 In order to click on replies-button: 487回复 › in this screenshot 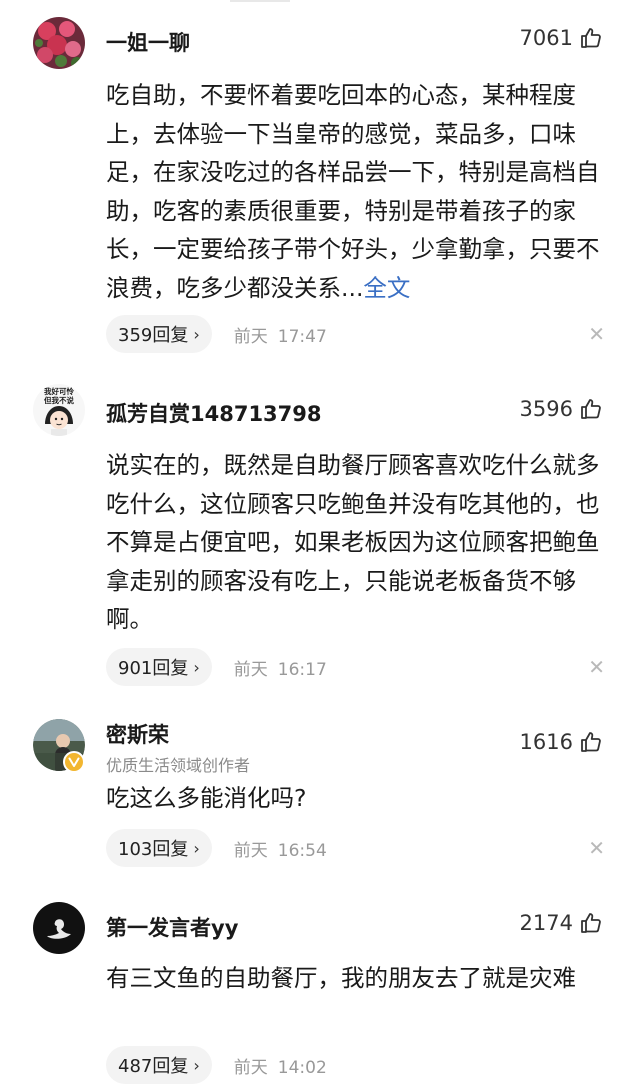, I will do `click(159, 1065)`.